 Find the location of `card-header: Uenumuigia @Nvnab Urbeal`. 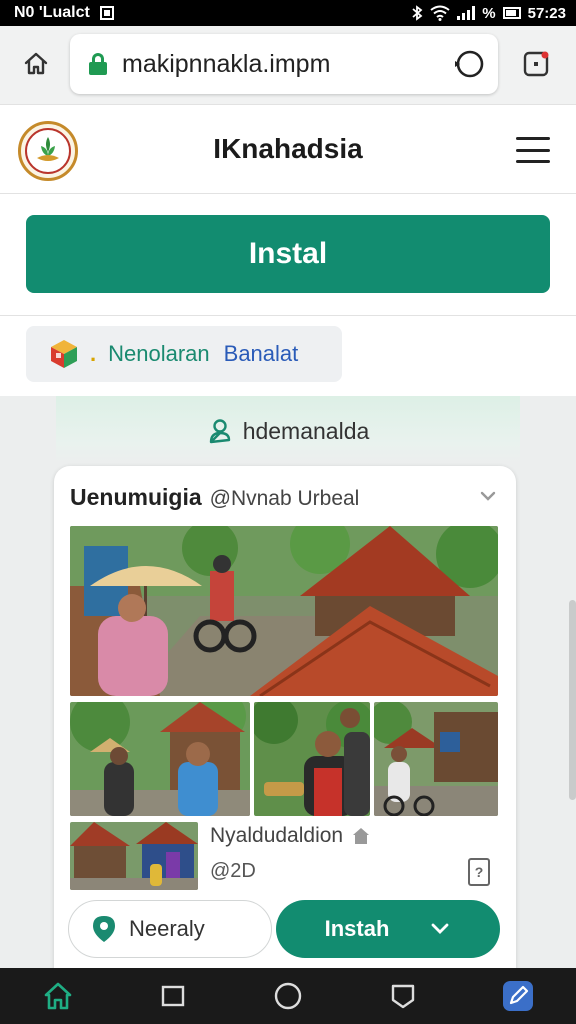

card-header: Uenumuigia @Nvnab Urbeal is located at coordinates (290, 498).